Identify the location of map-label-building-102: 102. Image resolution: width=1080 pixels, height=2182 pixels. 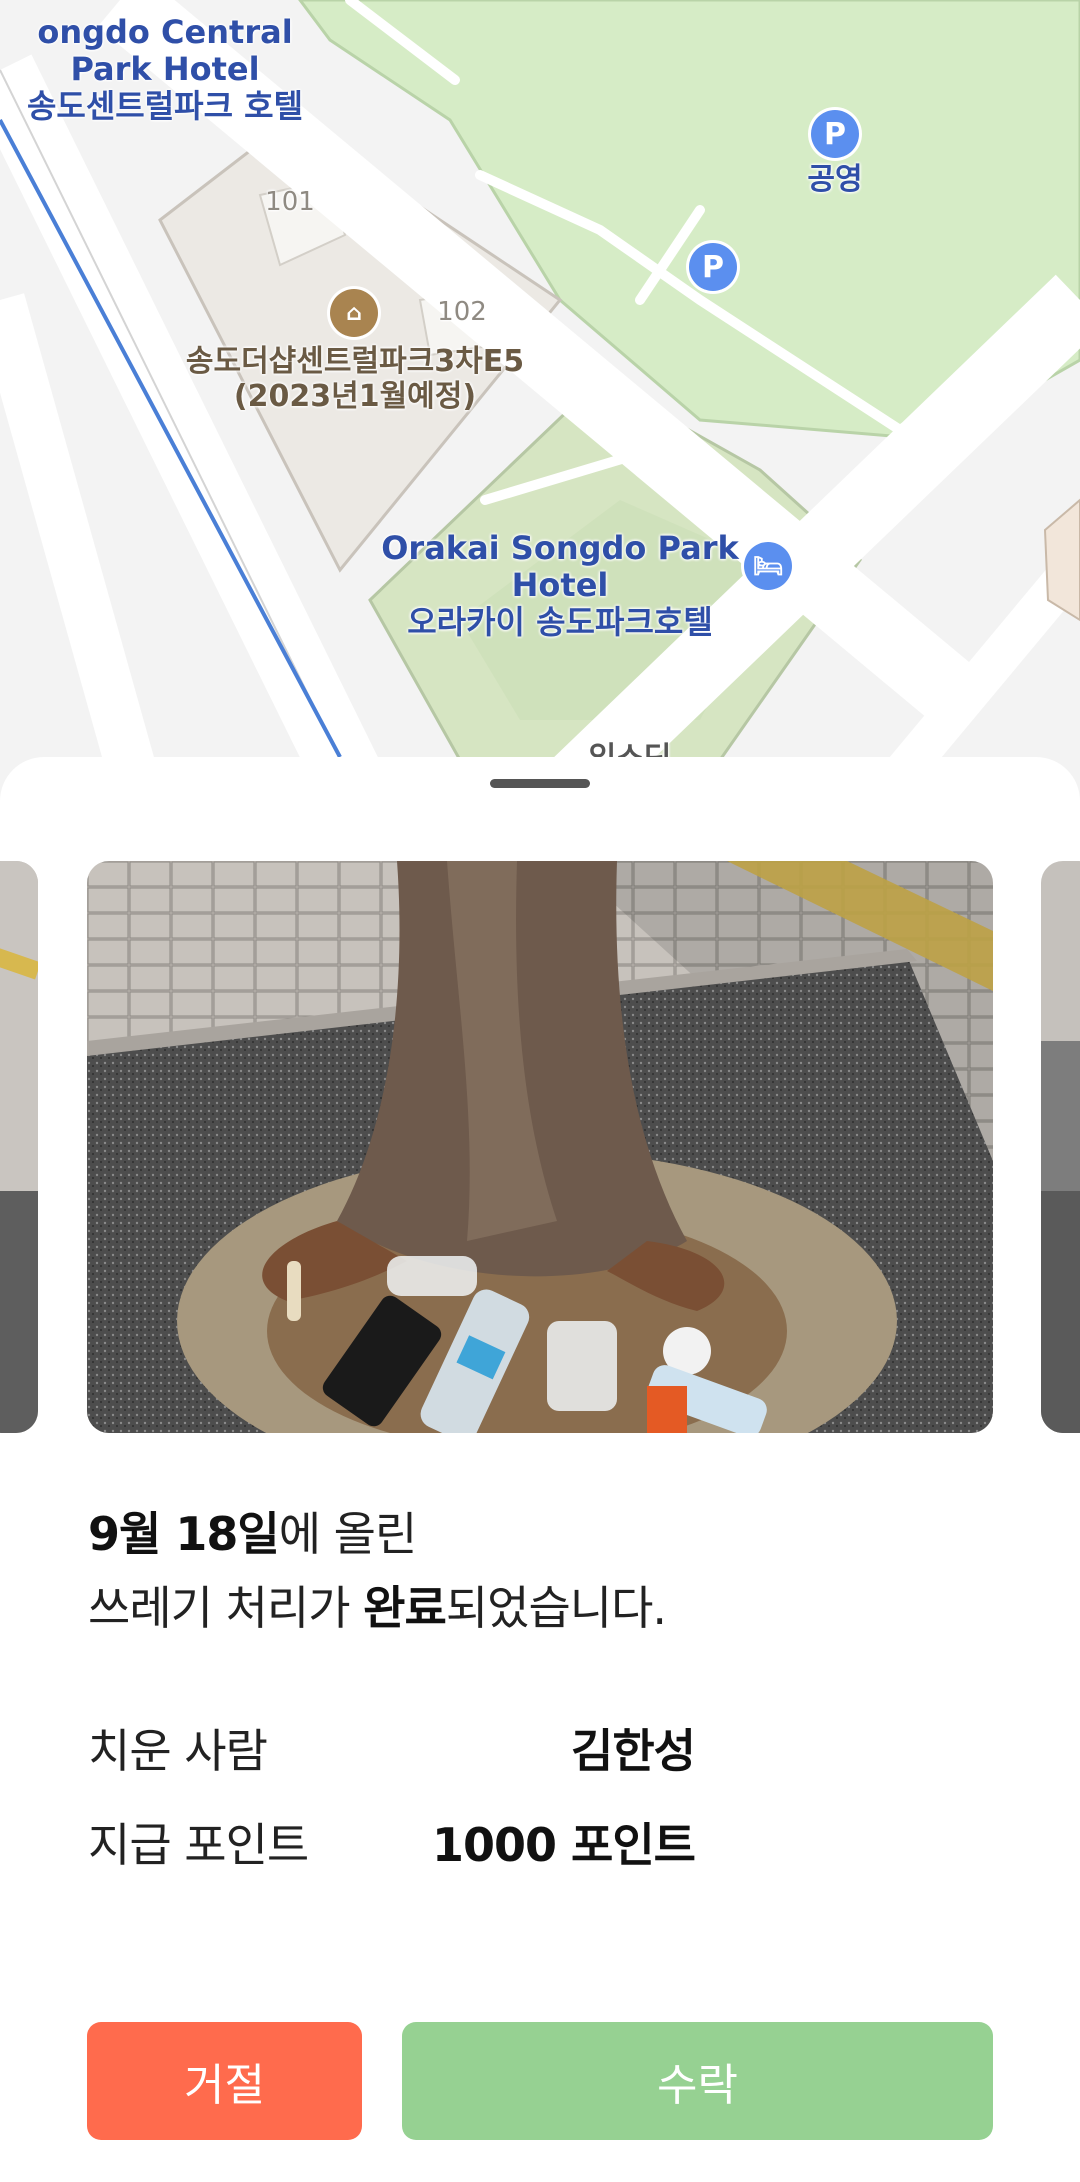
(462, 312).